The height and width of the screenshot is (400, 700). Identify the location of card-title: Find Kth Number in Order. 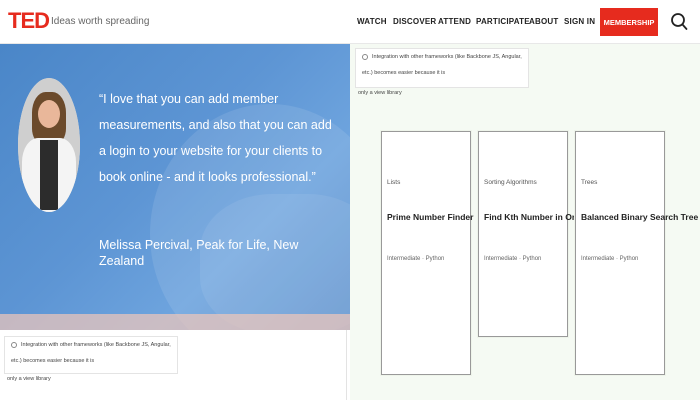
(536, 217).